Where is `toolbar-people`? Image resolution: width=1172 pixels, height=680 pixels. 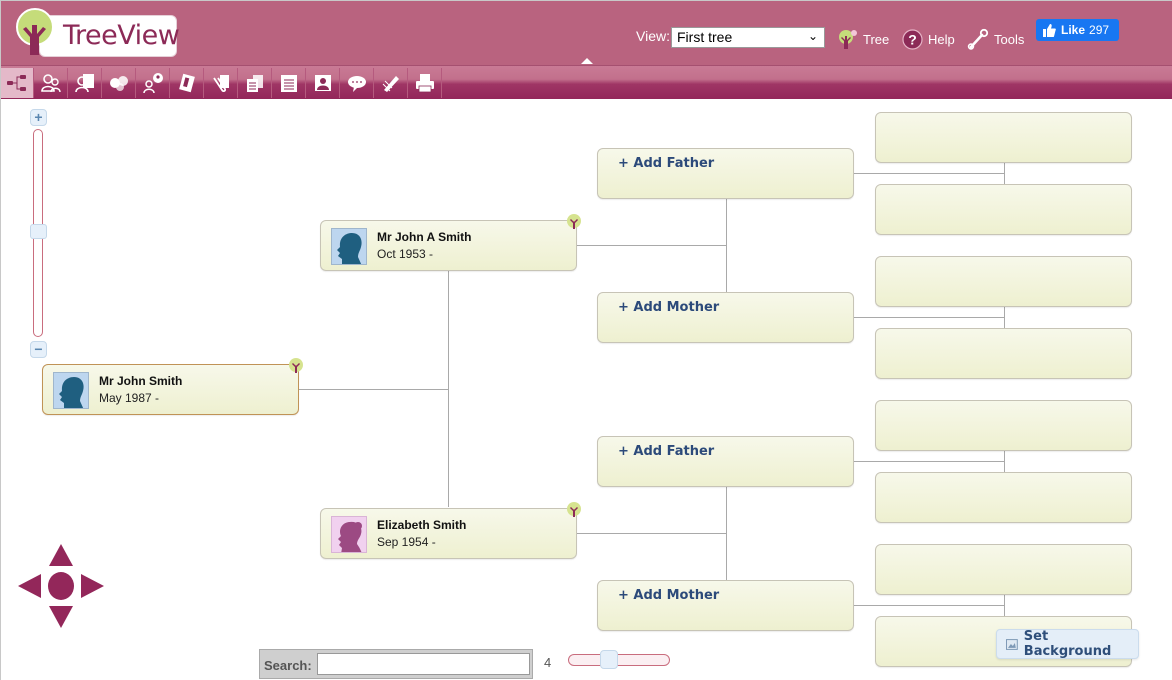 toolbar-people is located at coordinates (51, 83).